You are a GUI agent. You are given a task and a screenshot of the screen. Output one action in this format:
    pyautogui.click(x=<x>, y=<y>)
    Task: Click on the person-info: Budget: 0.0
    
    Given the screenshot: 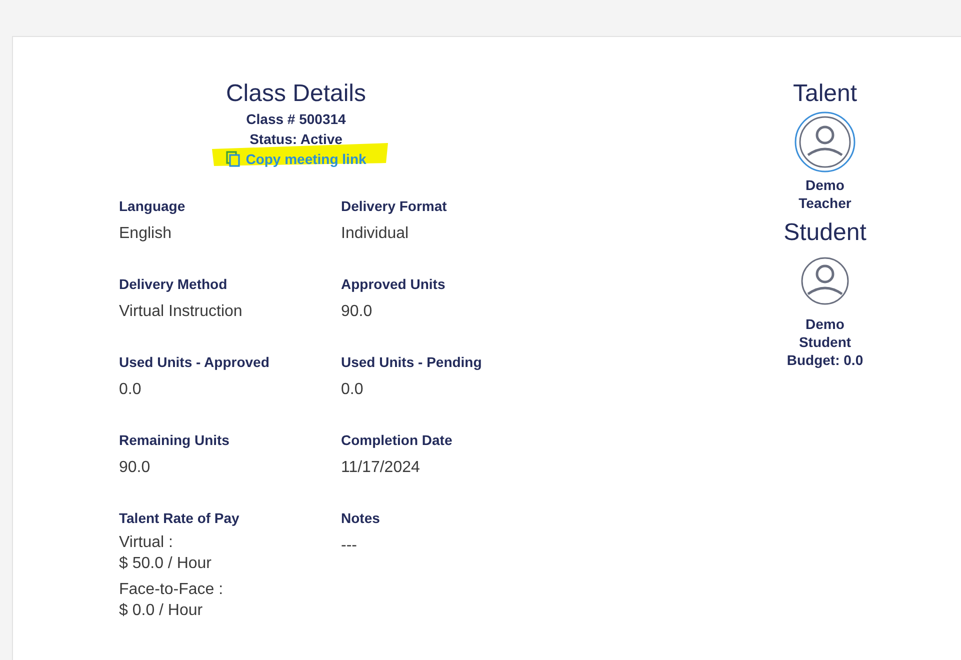 What is the action you would take?
    pyautogui.click(x=825, y=360)
    